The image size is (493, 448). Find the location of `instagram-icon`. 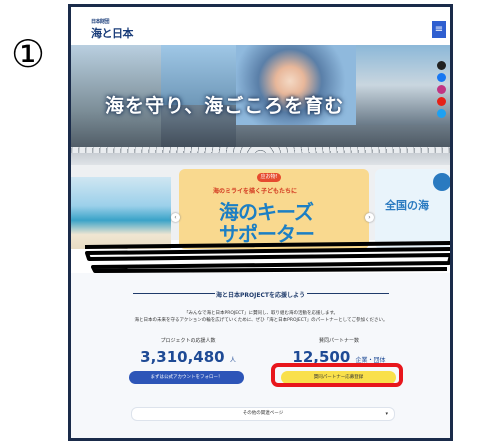

instagram-icon is located at coordinates (441, 89).